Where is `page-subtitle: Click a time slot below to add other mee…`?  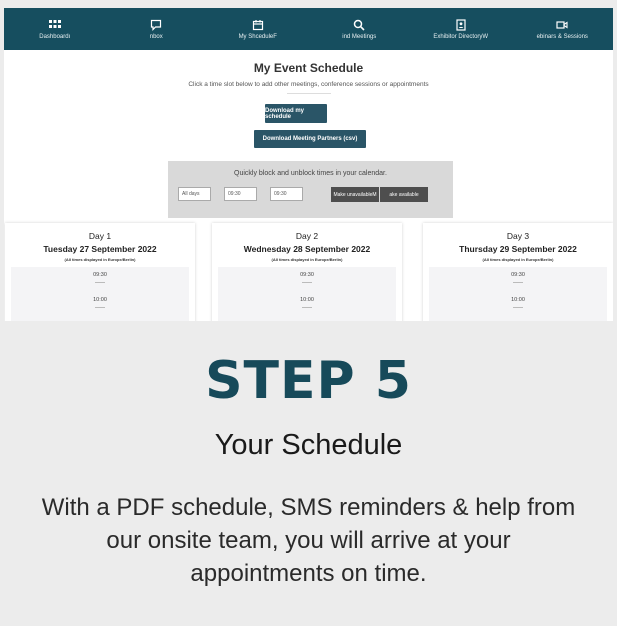
page-subtitle: Click a time slot below to add other mee… is located at coordinates (308, 84).